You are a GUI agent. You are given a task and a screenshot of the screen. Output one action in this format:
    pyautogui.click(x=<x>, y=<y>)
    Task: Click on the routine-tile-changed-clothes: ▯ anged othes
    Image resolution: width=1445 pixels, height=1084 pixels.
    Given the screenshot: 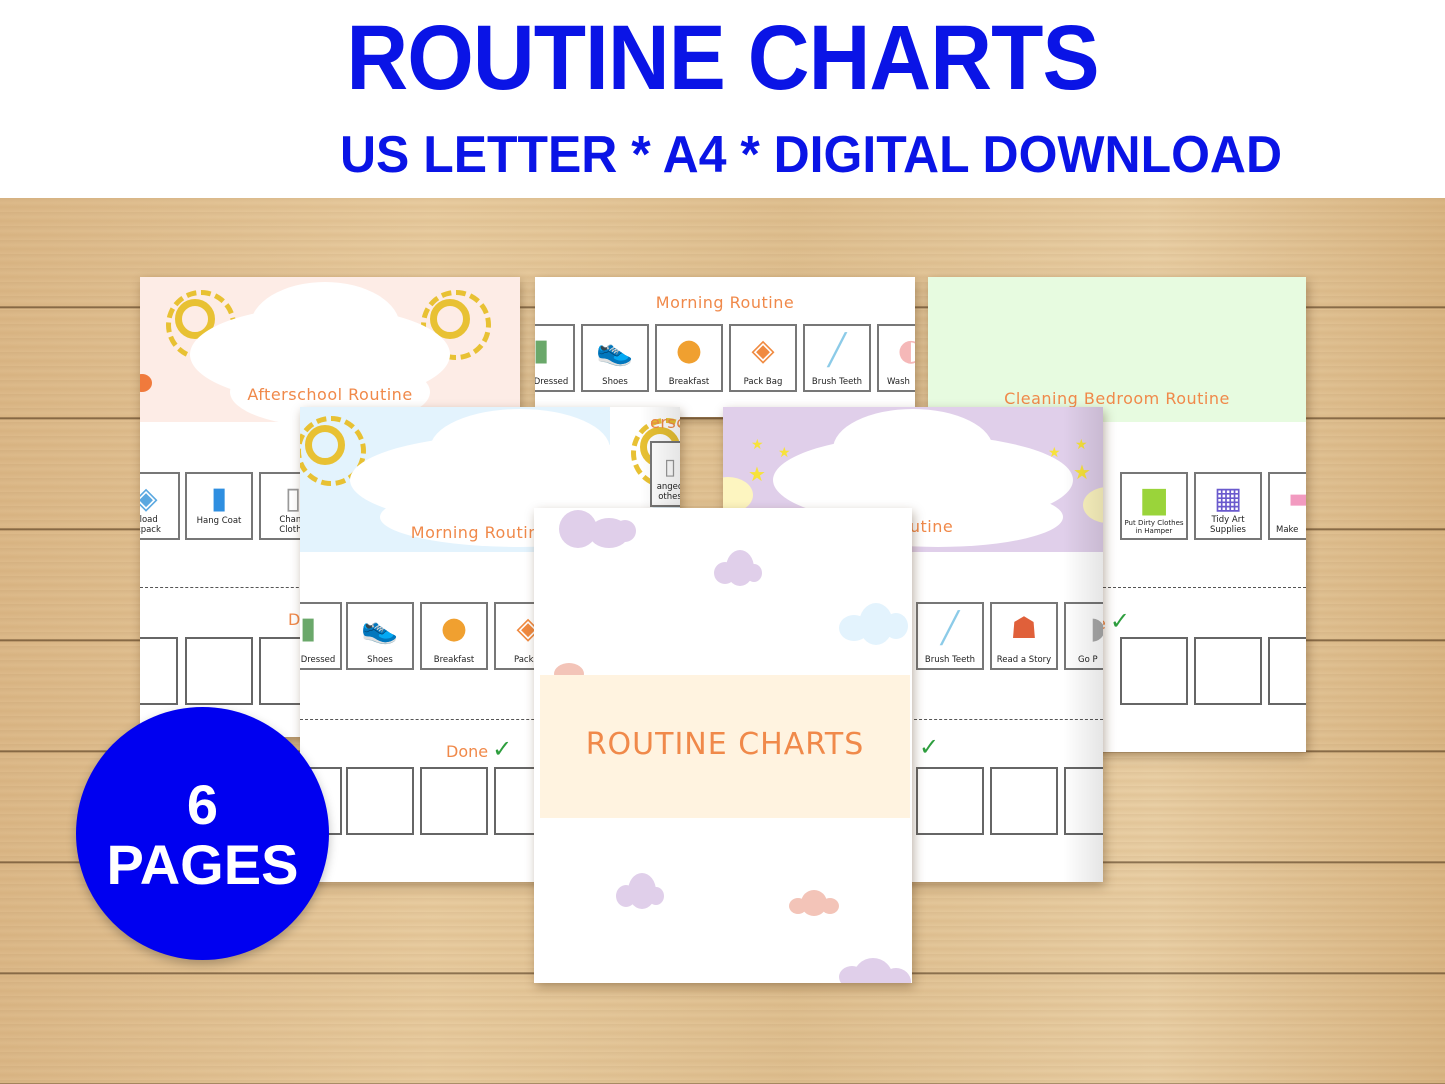 What is the action you would take?
    pyautogui.click(x=665, y=474)
    